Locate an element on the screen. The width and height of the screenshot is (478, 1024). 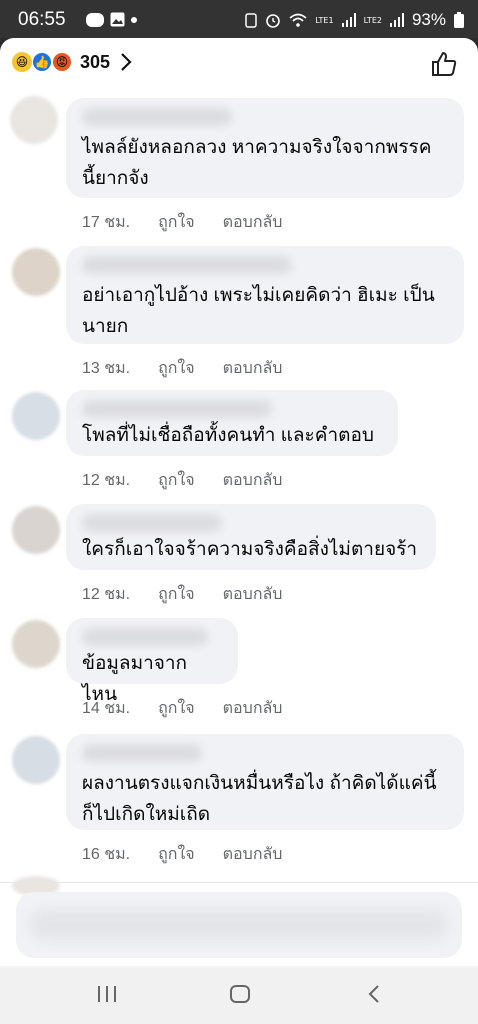
comment-actions: 17 ชม. ถูกใจ ตอบกลับ is located at coordinates (182, 222).